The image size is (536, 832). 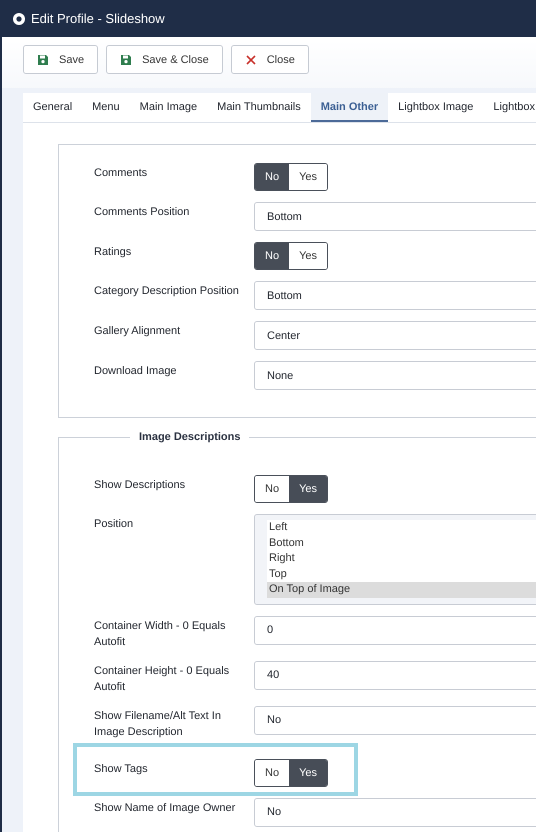 I want to click on list-box: Left Bottom Right Top On Top of Image, so click(x=395, y=559).